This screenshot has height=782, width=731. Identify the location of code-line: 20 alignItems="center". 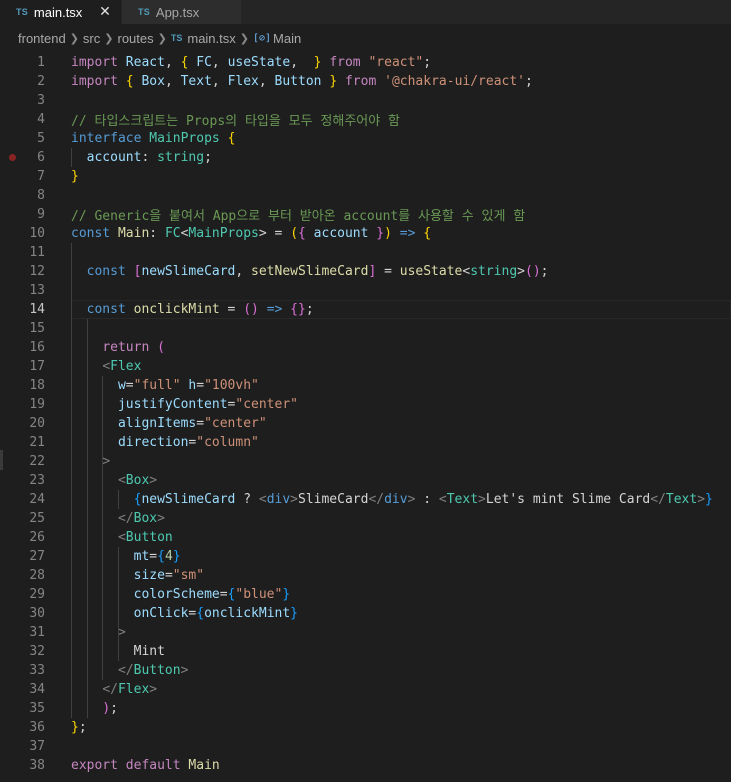
(365, 423).